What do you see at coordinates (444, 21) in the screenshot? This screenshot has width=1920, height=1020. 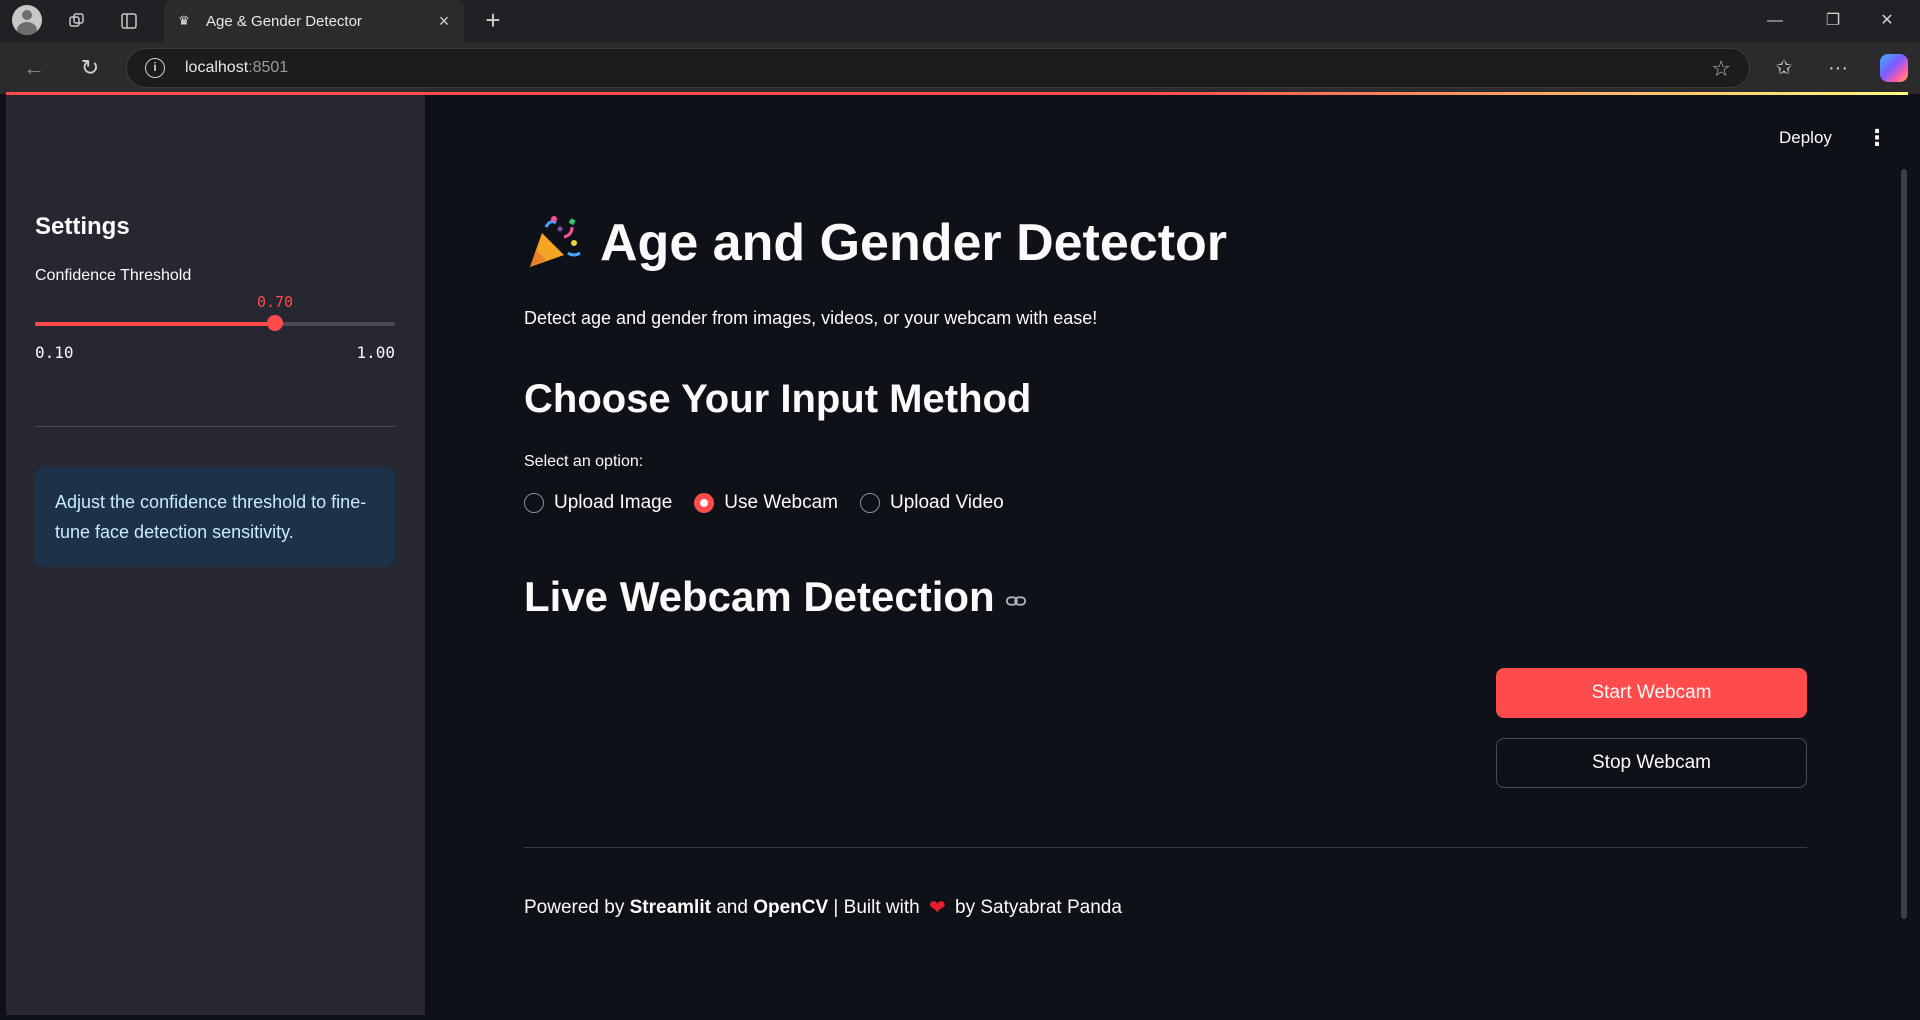 I see `close-tab-icon: ×` at bounding box center [444, 21].